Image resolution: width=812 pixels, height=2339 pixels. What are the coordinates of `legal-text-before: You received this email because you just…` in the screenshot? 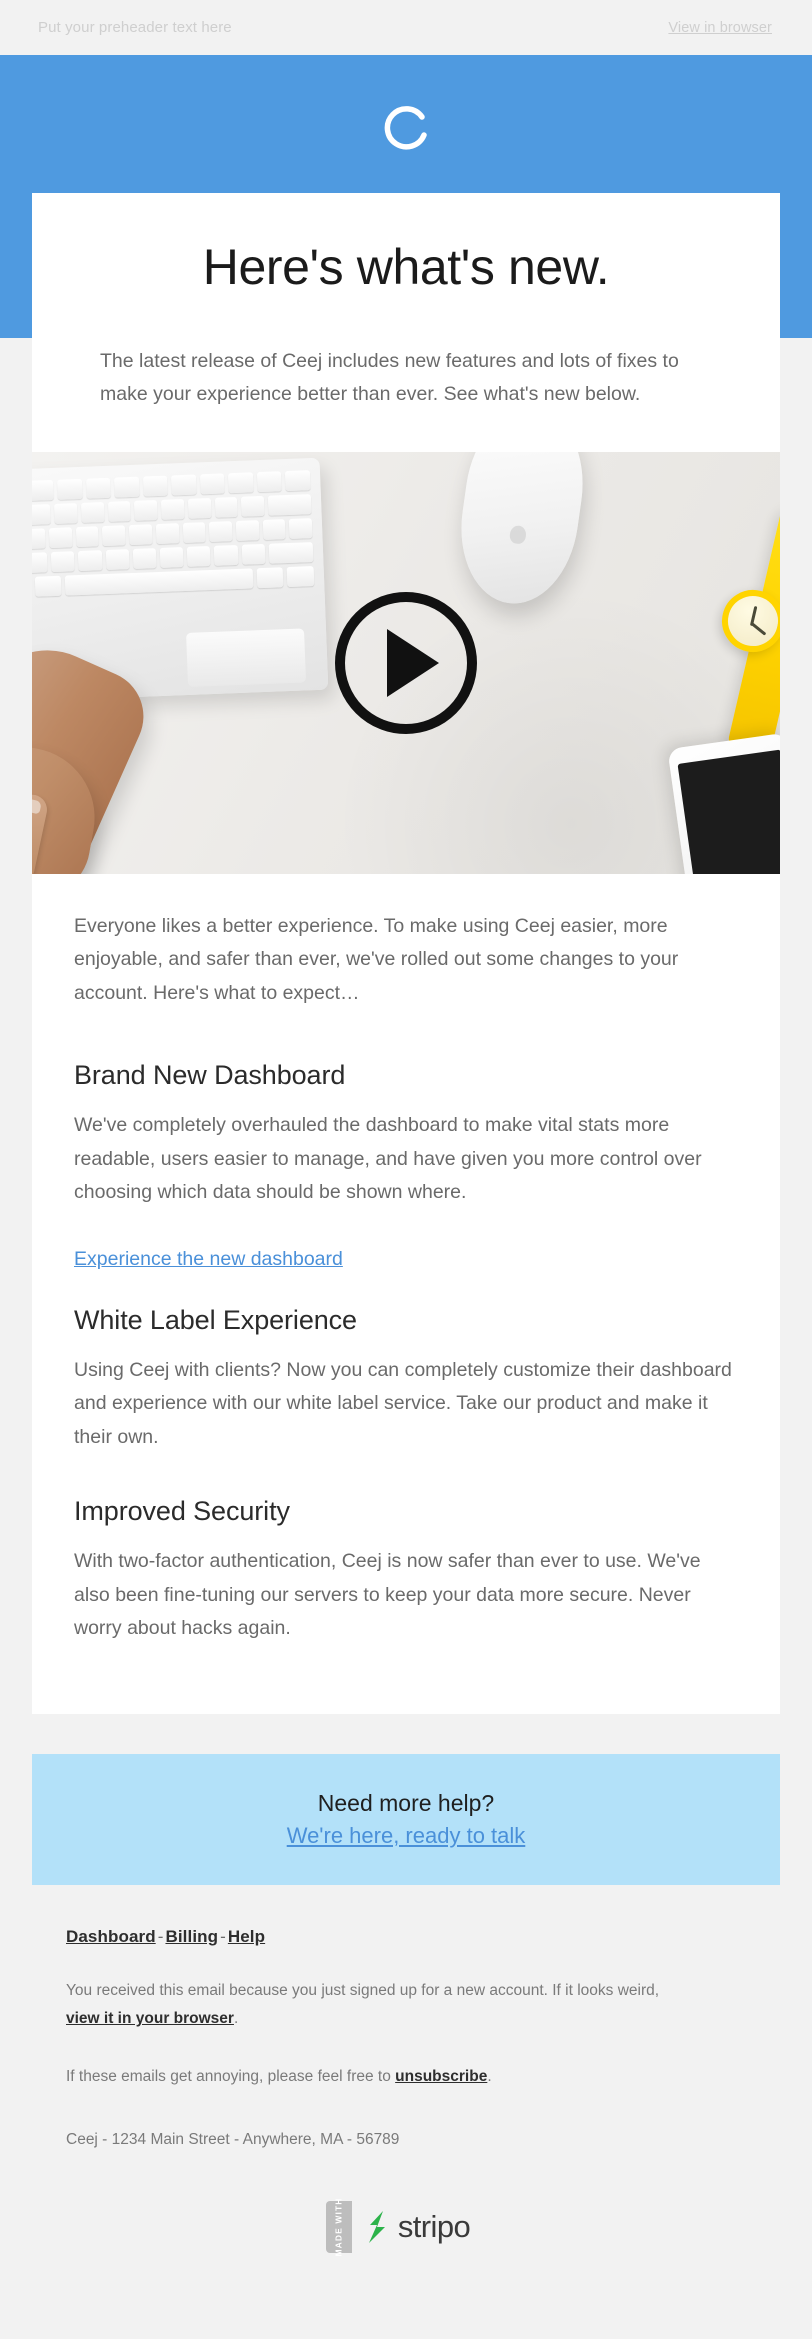 It's located at (363, 1990).